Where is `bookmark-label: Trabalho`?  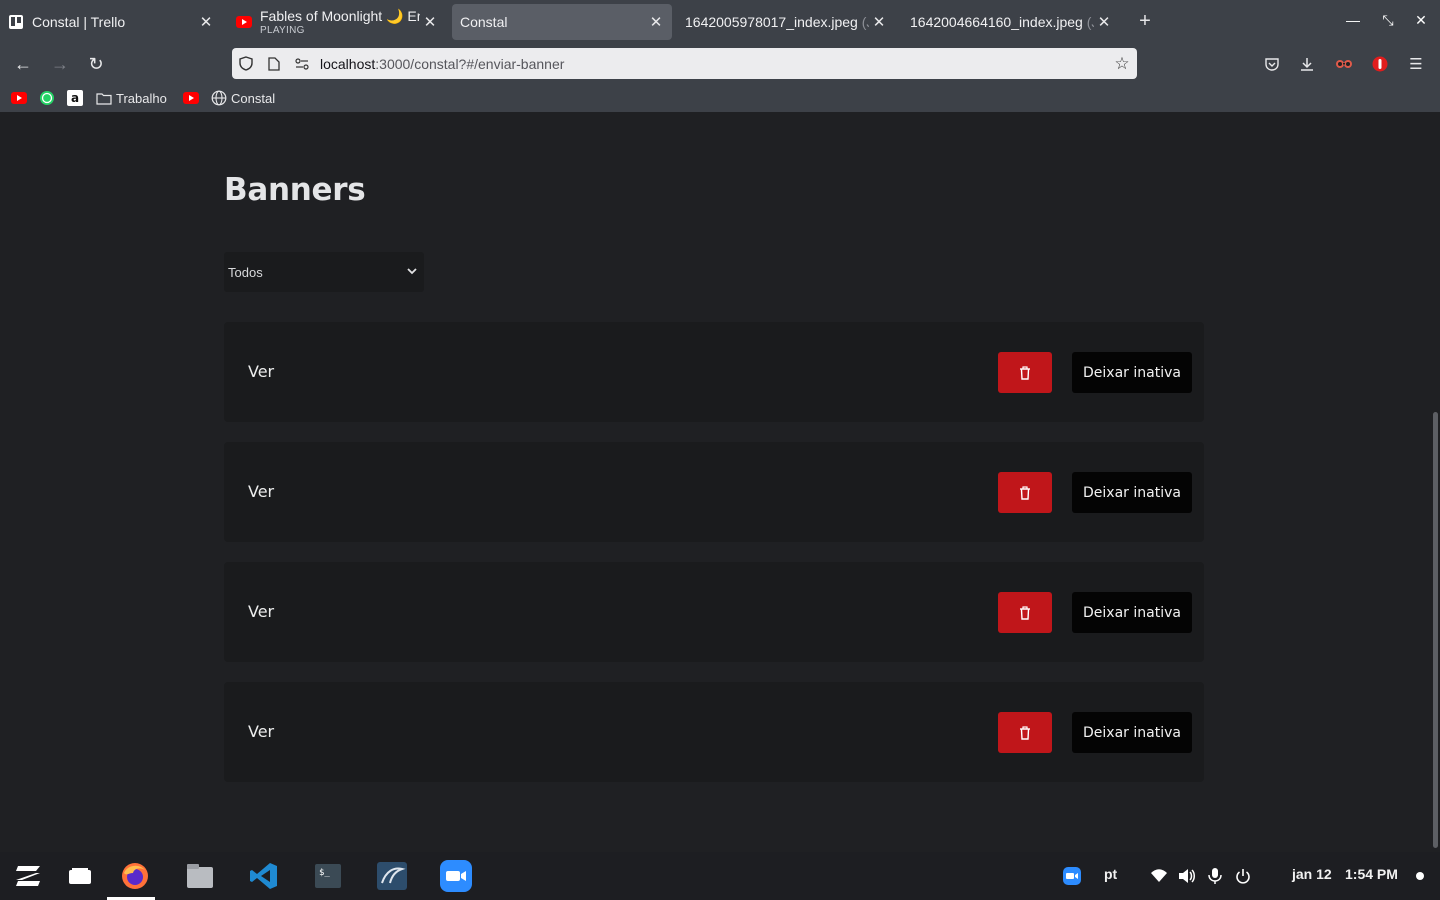 bookmark-label: Trabalho is located at coordinates (141, 98).